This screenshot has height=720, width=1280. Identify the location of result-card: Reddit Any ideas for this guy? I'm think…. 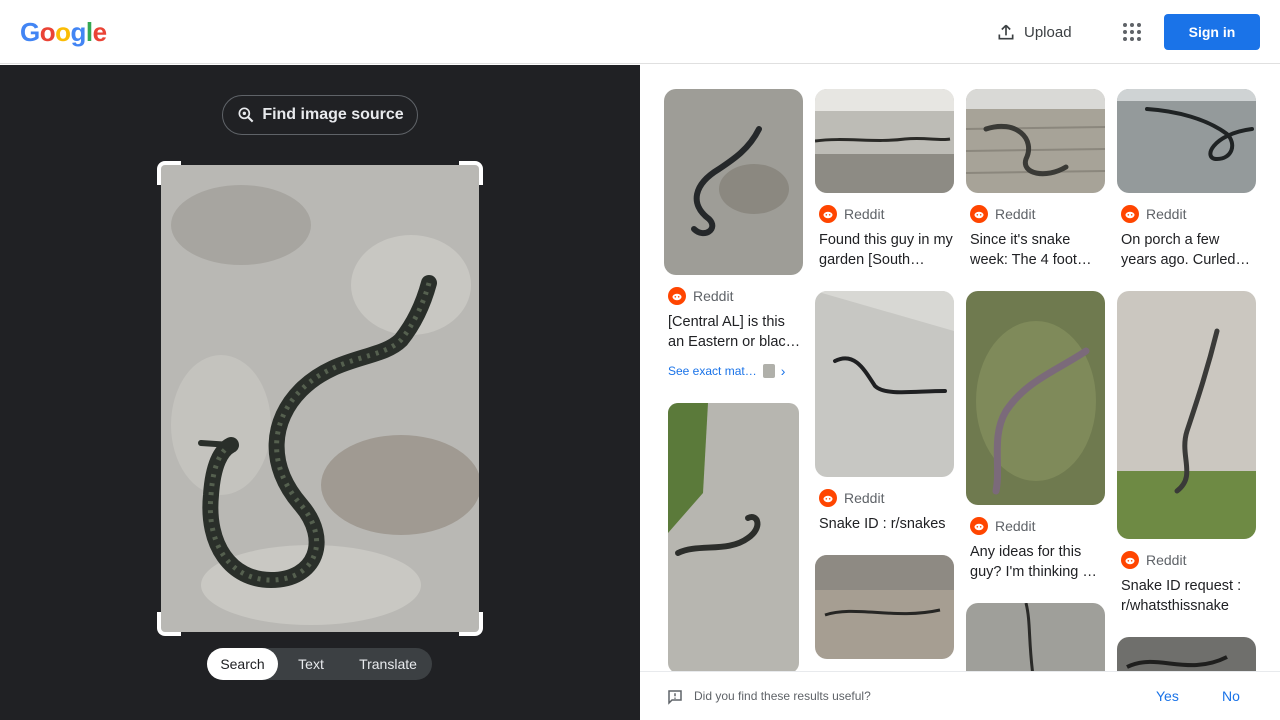
(1035, 441).